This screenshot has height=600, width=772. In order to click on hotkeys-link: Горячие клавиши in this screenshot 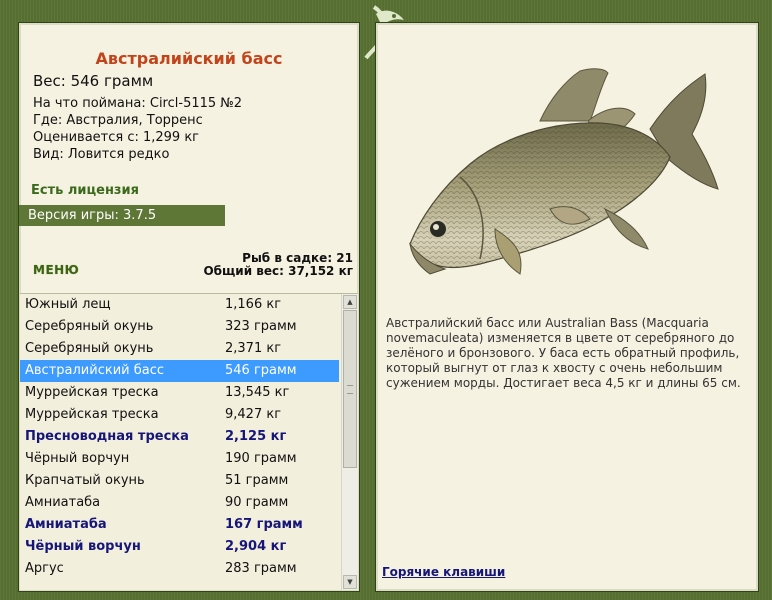, I will do `click(443, 572)`.